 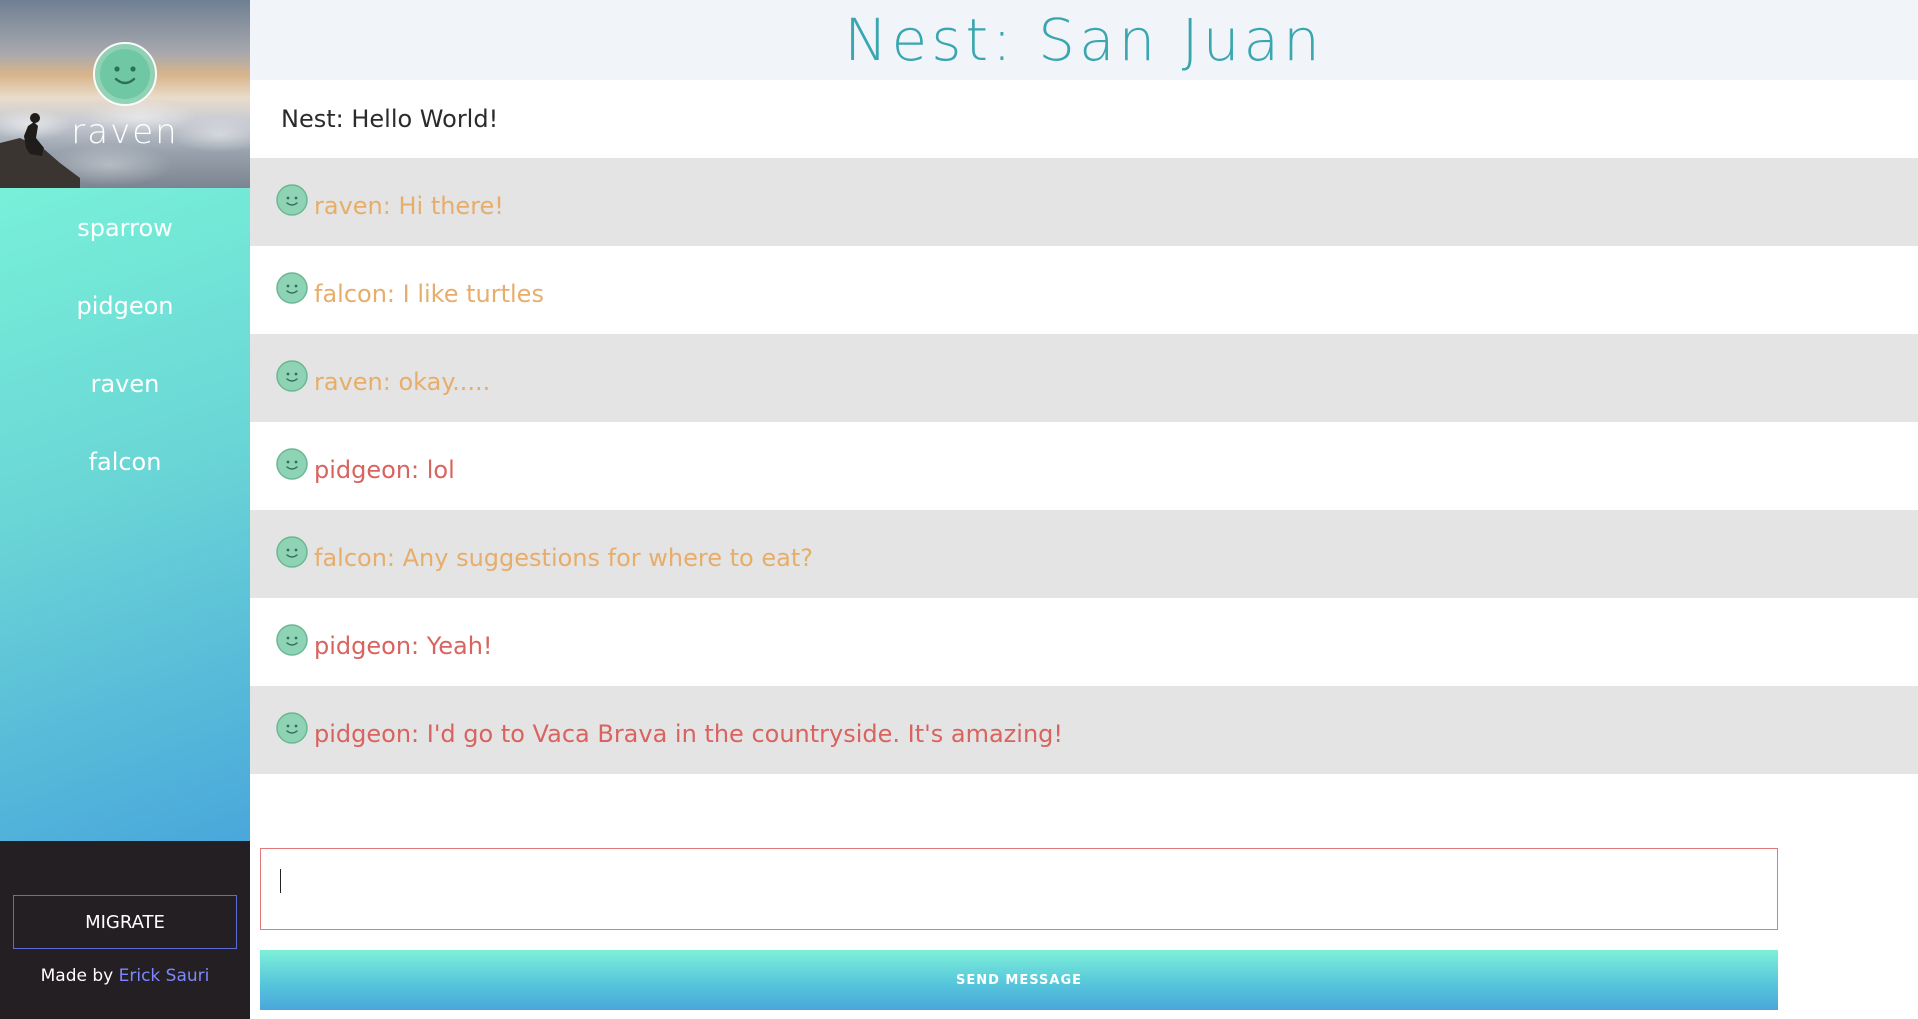 I want to click on text-caret, so click(x=280, y=881).